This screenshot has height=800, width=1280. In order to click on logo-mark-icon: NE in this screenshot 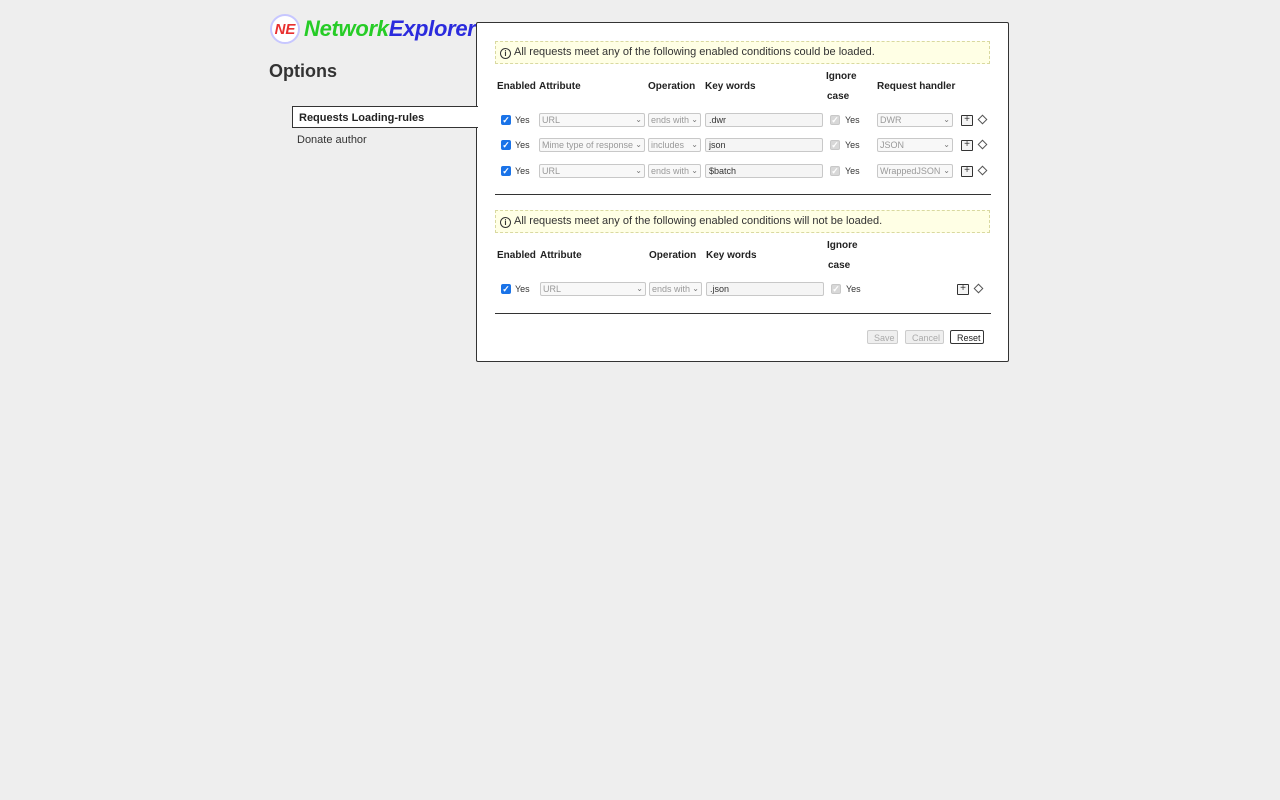, I will do `click(285, 29)`.